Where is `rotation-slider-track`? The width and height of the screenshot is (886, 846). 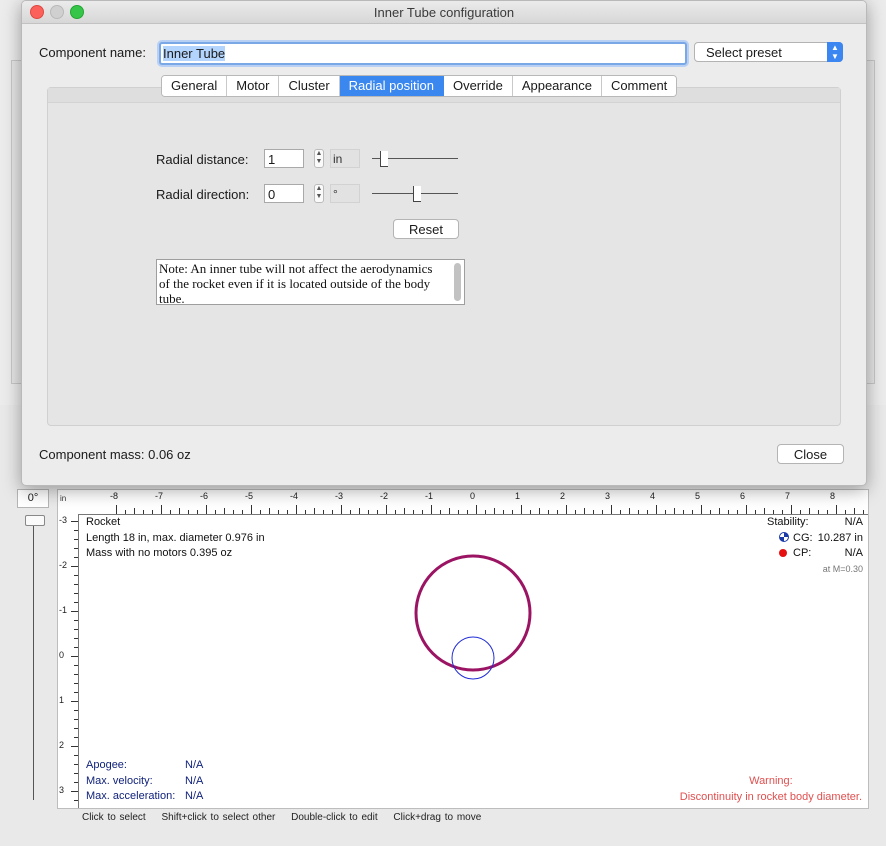
rotation-slider-track is located at coordinates (33, 657).